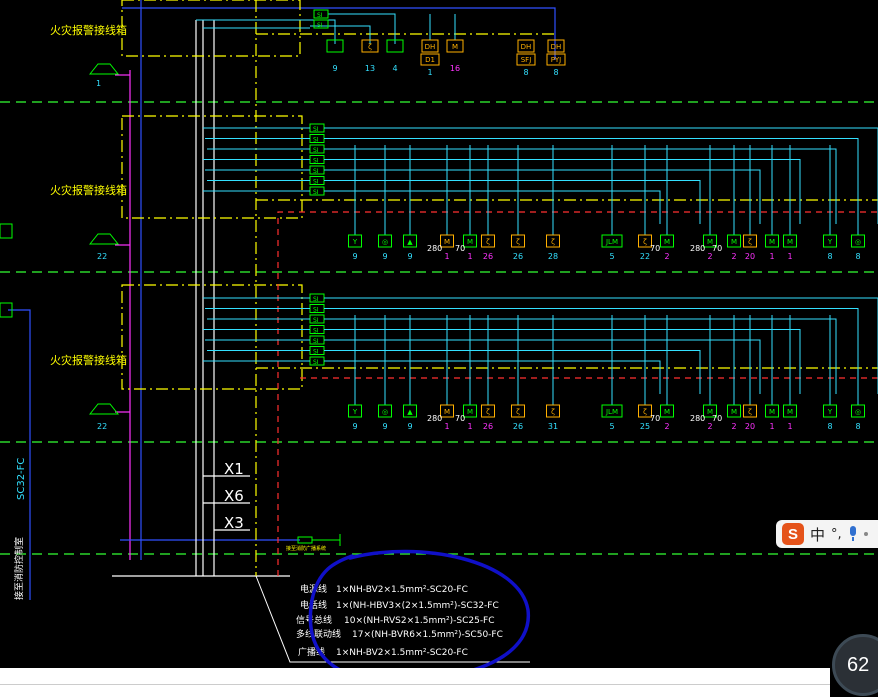 The width and height of the screenshot is (878, 697). Describe the element at coordinates (865, 534) in the screenshot. I see `more-icon` at that location.